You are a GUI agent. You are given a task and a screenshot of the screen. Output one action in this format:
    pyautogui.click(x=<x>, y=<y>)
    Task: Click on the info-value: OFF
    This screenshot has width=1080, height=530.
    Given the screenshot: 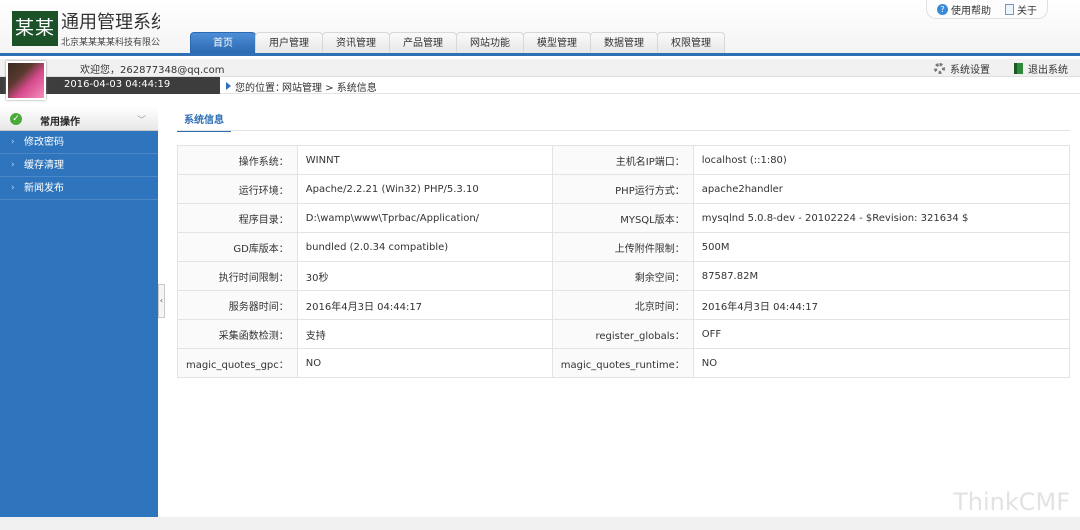 What is the action you would take?
    pyautogui.click(x=881, y=334)
    